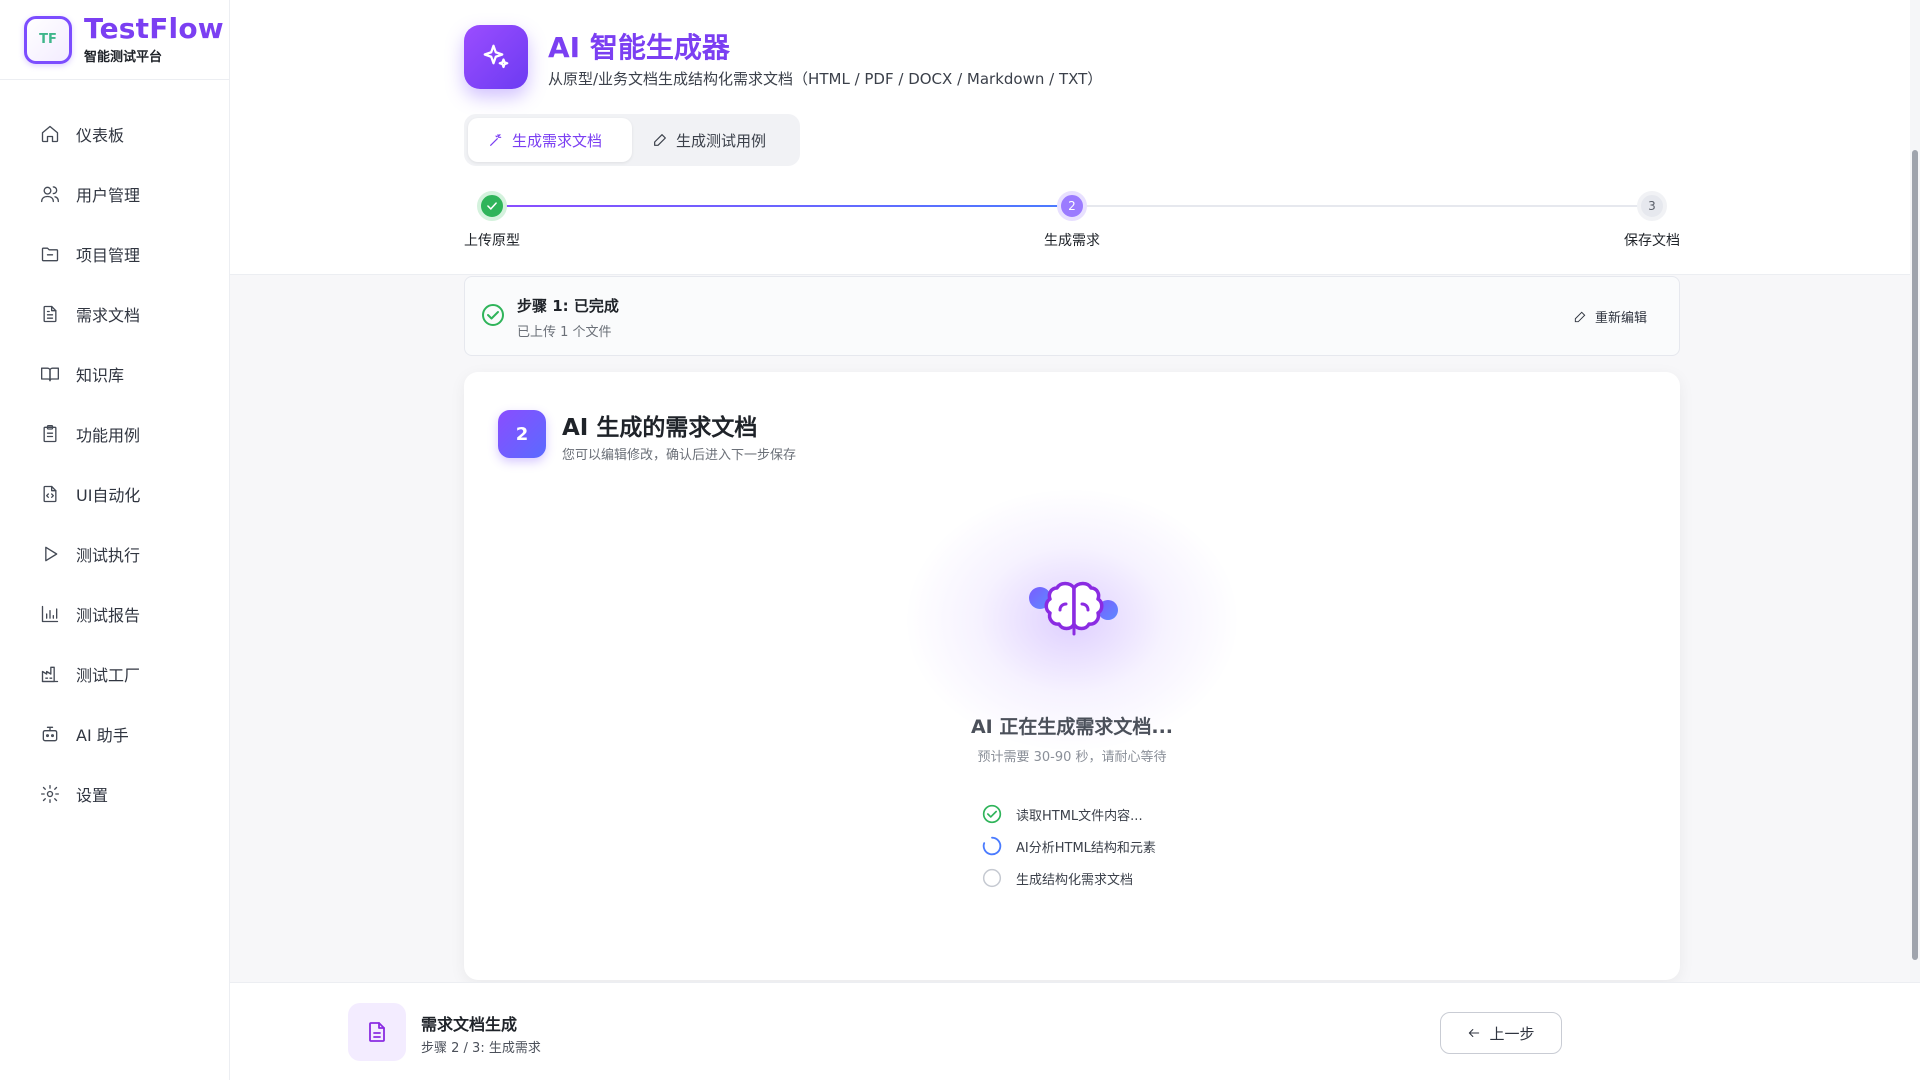  Describe the element at coordinates (1620, 318) in the screenshot. I see `reedit-label: 重新编辑` at that location.